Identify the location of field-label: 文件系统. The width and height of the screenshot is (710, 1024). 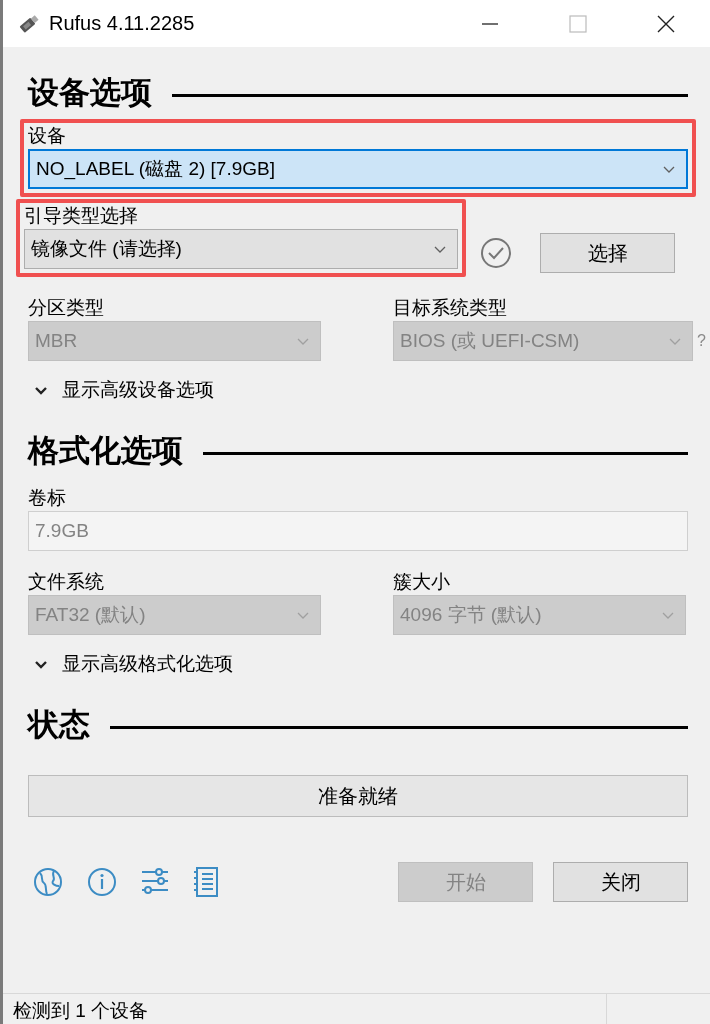
(66, 582).